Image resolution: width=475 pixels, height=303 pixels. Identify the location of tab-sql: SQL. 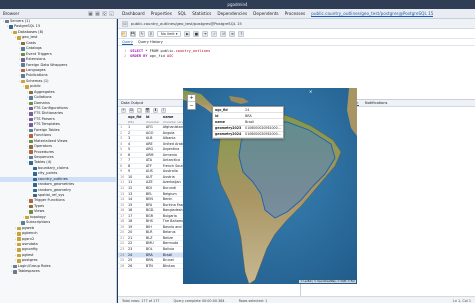
(182, 13).